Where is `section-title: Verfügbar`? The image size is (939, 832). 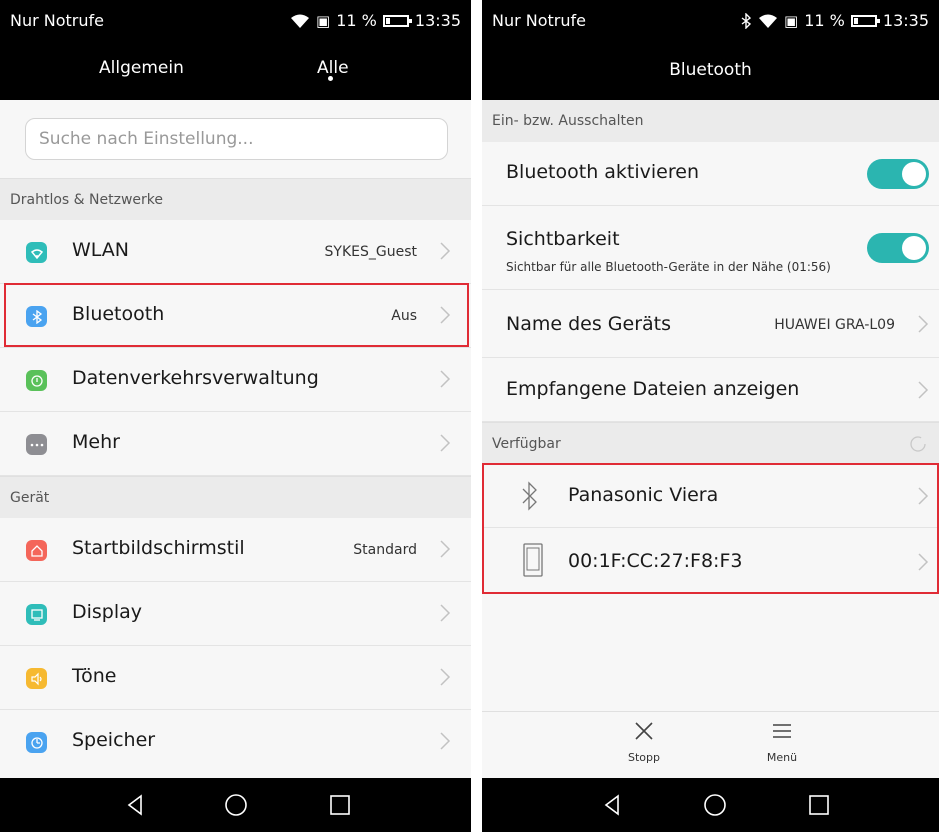
section-title: Verfügbar is located at coordinates (526, 444).